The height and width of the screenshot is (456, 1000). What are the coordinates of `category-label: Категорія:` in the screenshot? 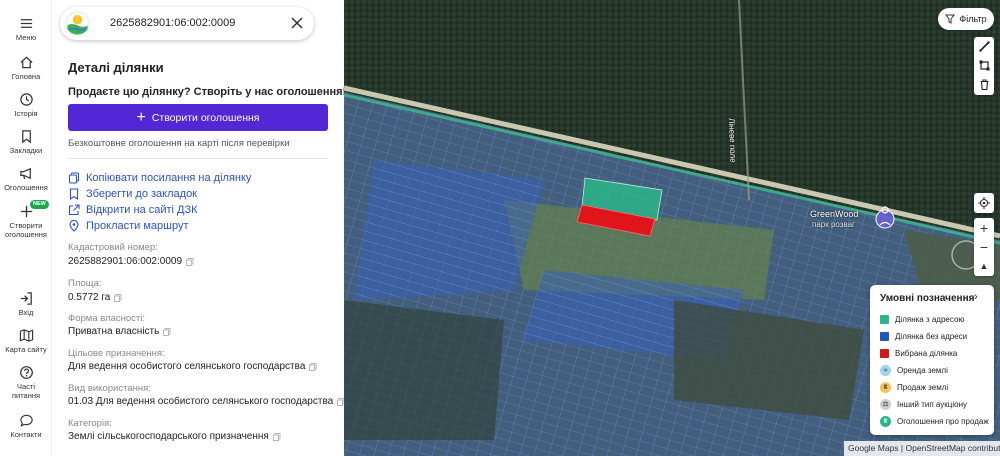 It's located at (90, 423).